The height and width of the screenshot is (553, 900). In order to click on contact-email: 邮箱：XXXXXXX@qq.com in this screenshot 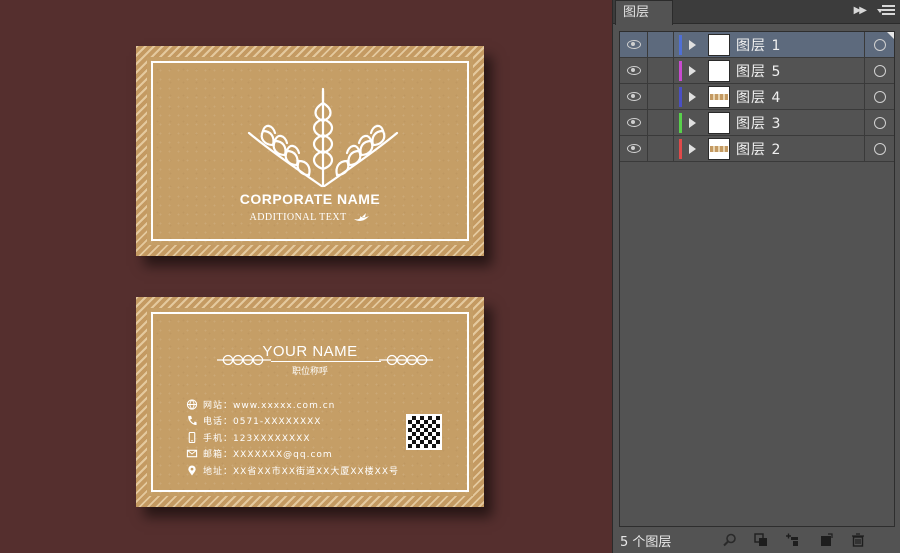, I will do `click(292, 454)`.